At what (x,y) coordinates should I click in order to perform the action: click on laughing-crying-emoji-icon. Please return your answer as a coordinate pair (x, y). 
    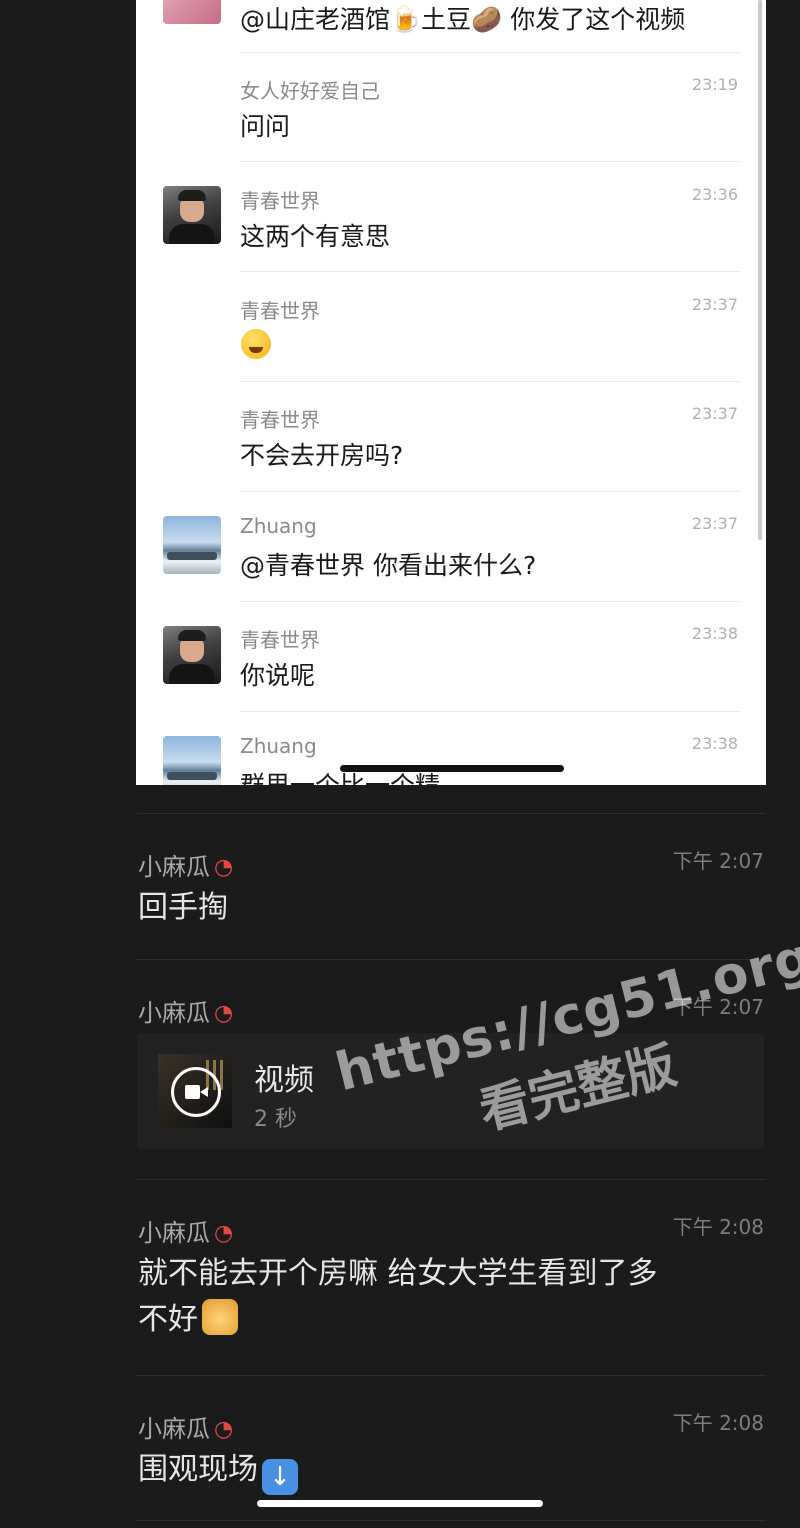
    Looking at the image, I should click on (256, 344).